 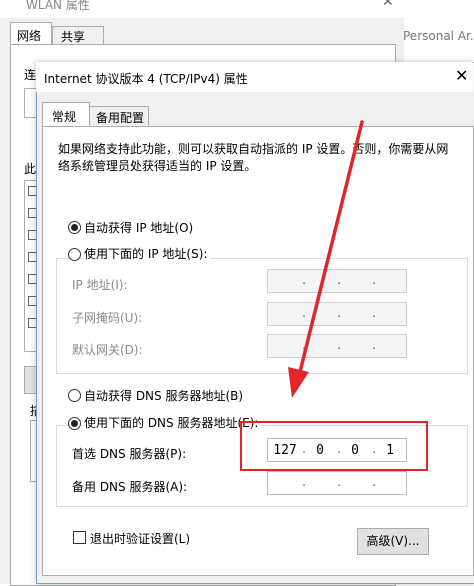 I want to click on close-icon: ✕, so click(x=461, y=75).